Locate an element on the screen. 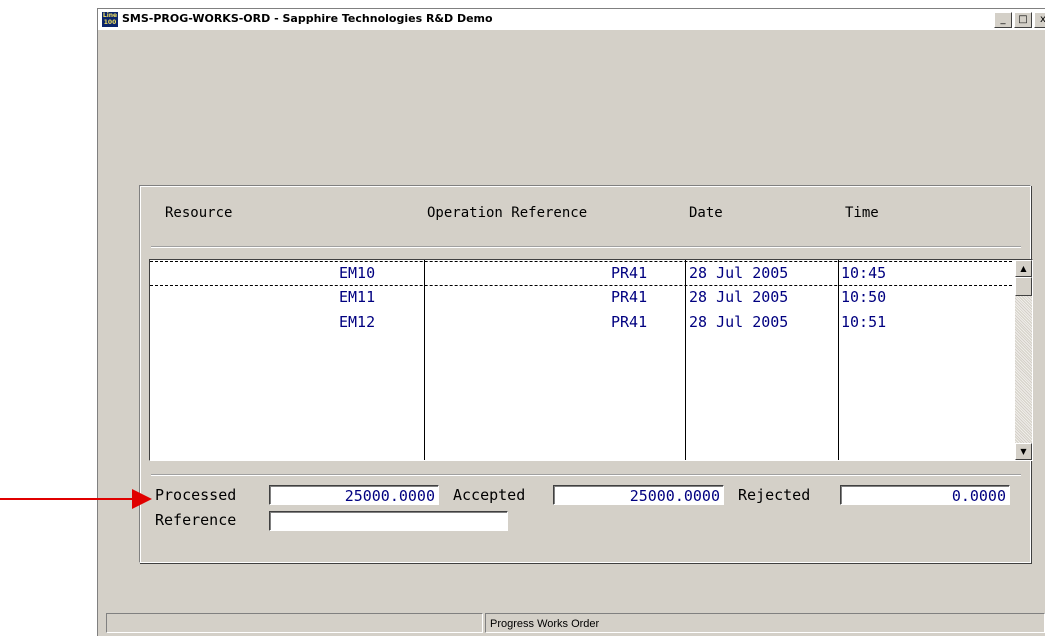 The image size is (1045, 636). status-left is located at coordinates (294, 623).